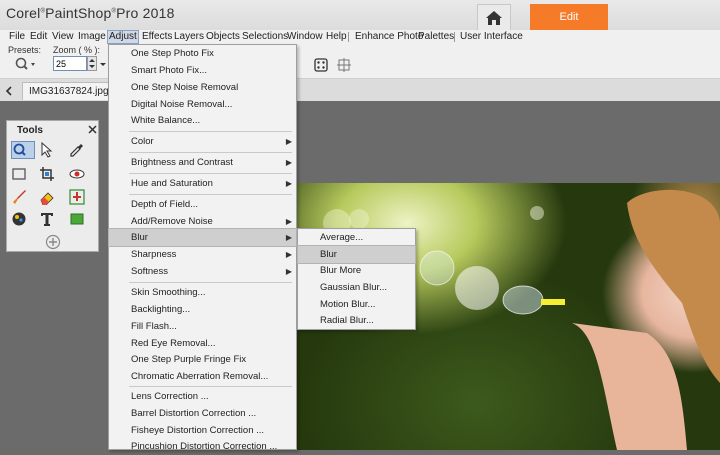 The image size is (720, 455). What do you see at coordinates (265, 37) in the screenshot?
I see `menu-selections: Selections` at bounding box center [265, 37].